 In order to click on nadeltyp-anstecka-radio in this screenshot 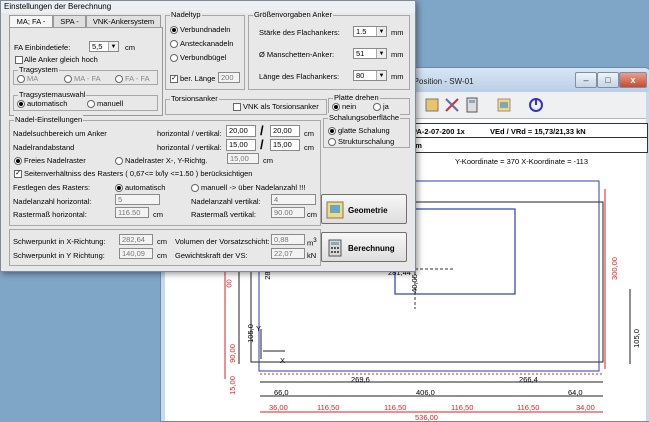, I will do `click(174, 44)`.